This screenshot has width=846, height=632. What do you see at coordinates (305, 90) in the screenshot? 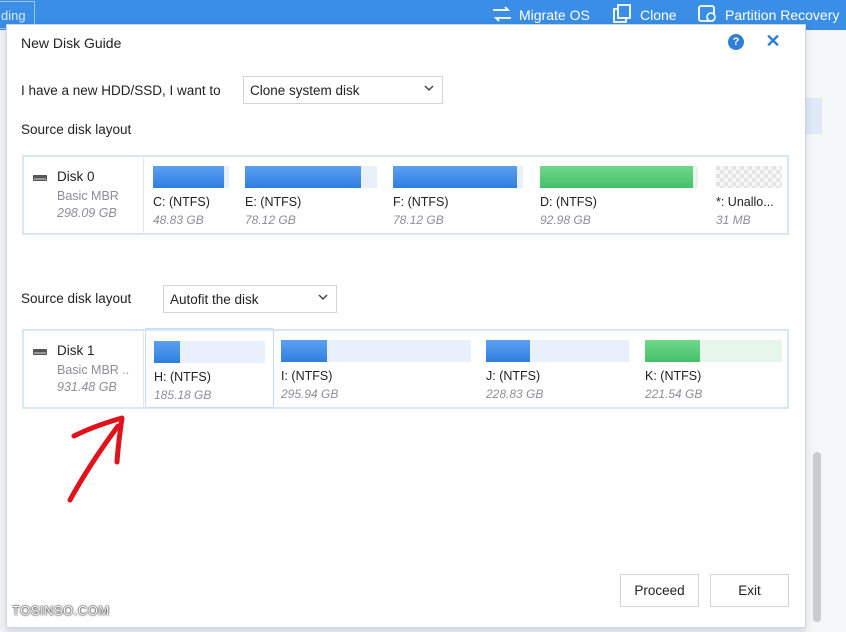
I see `intent-select-value: Clone system disk` at bounding box center [305, 90].